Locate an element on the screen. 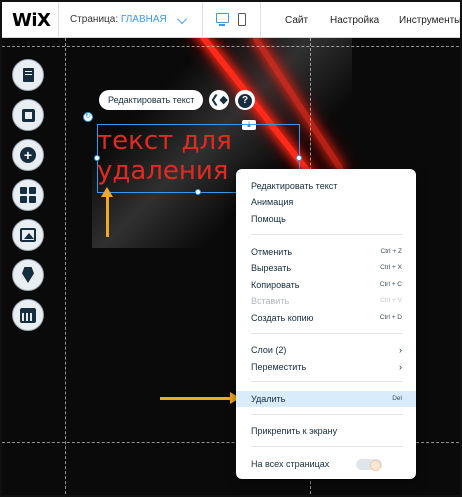 The height and width of the screenshot is (497, 462). apps-icon is located at coordinates (28, 195).